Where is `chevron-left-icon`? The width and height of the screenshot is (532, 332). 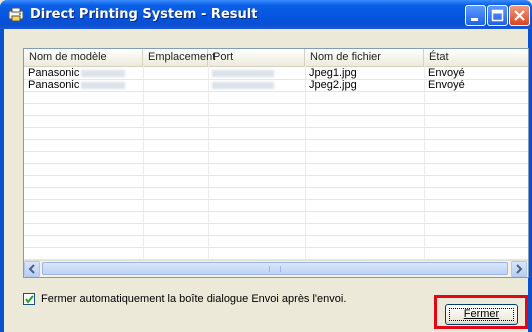
chevron-left-icon is located at coordinates (31, 269).